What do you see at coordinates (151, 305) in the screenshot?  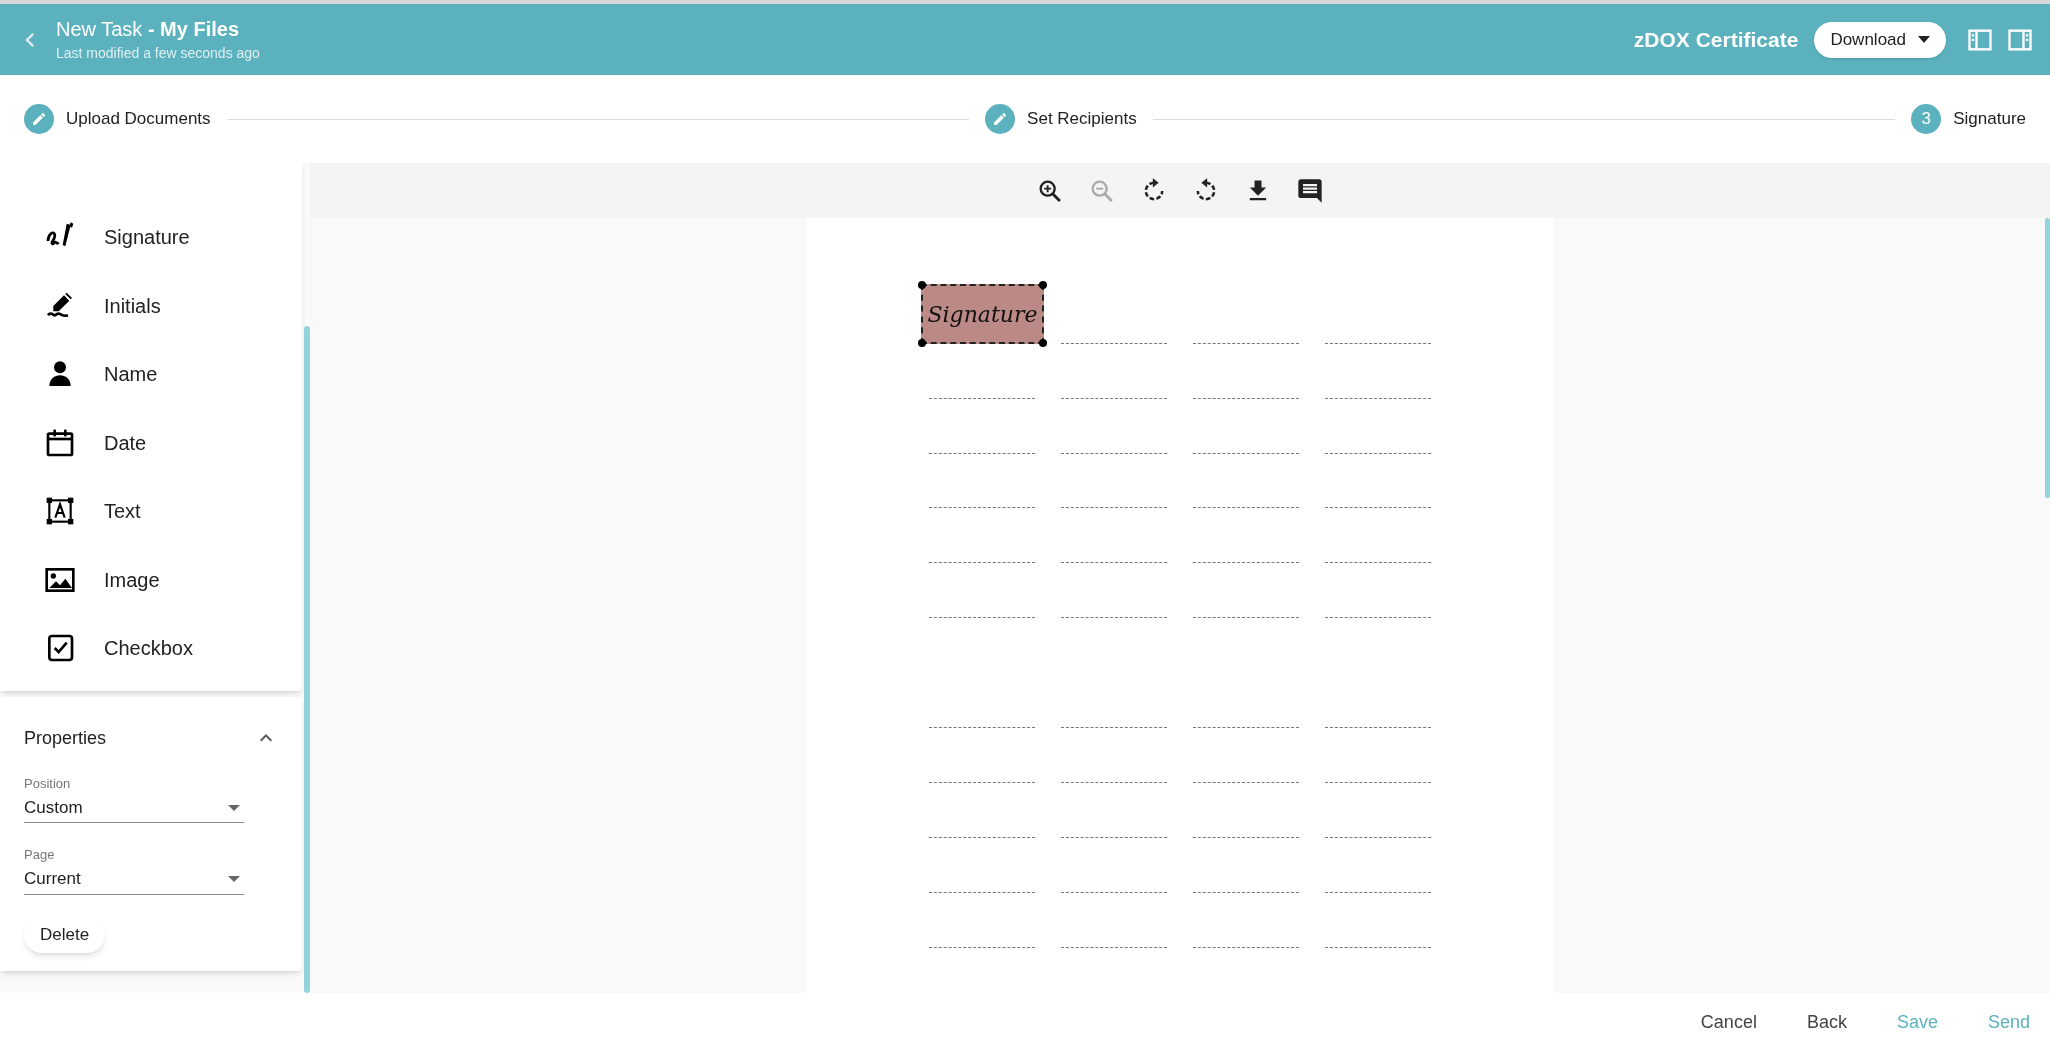 I see `field-type-item: Initials` at bounding box center [151, 305].